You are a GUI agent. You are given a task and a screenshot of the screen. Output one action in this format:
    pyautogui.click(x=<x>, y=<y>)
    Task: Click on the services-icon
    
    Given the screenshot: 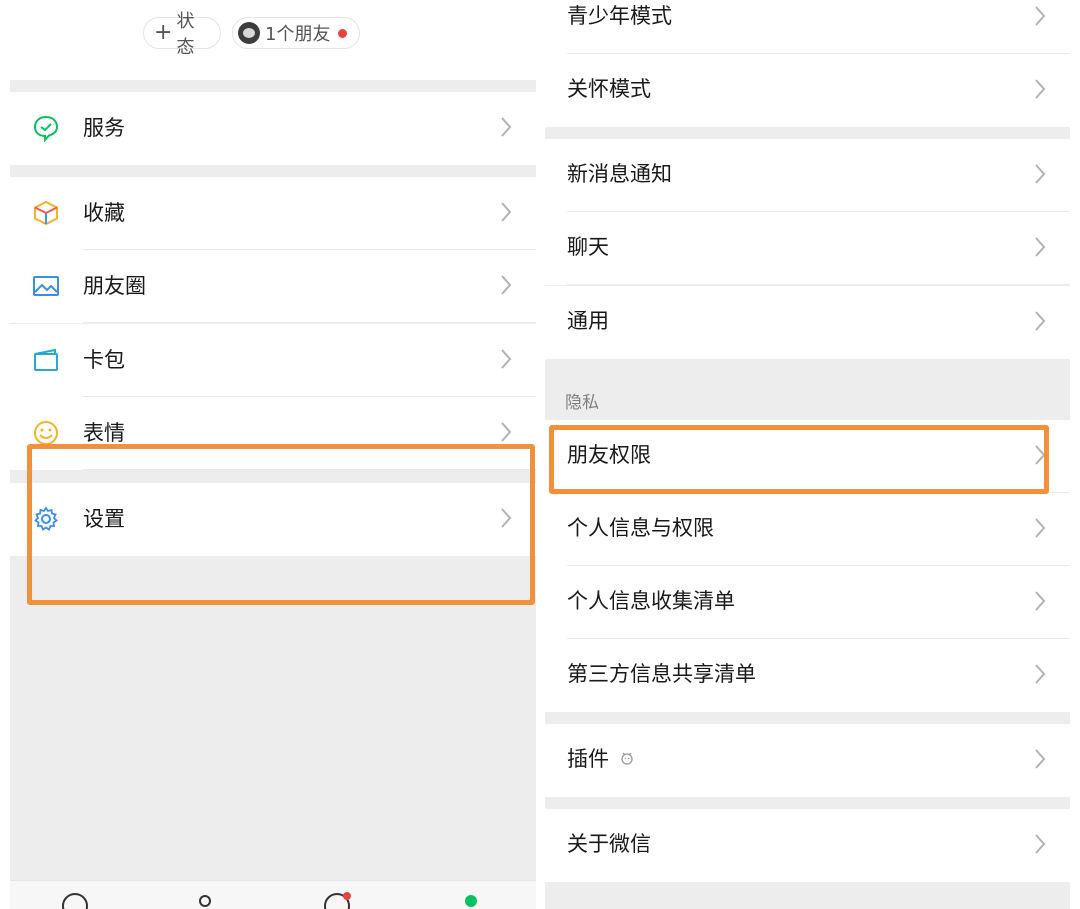 What is the action you would take?
    pyautogui.click(x=46, y=128)
    